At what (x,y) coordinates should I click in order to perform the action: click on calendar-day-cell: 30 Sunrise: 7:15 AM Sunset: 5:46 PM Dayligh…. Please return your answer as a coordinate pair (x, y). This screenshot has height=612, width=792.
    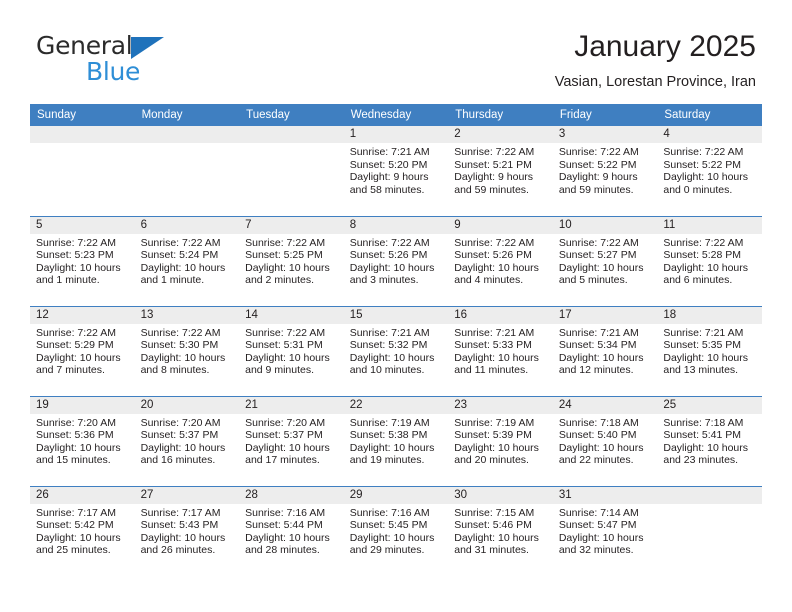
    Looking at the image, I should click on (500, 530).